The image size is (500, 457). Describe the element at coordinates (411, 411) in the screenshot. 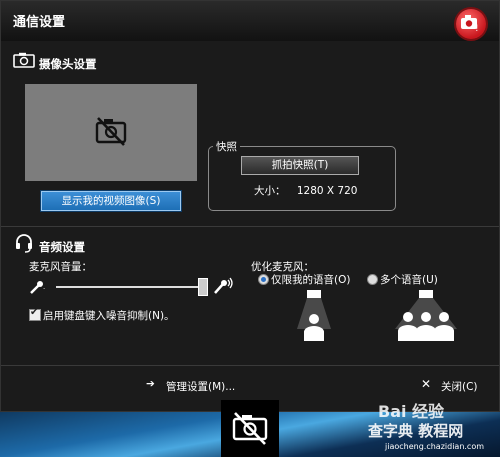

I see `watermark-logo: Bai 经验` at that location.